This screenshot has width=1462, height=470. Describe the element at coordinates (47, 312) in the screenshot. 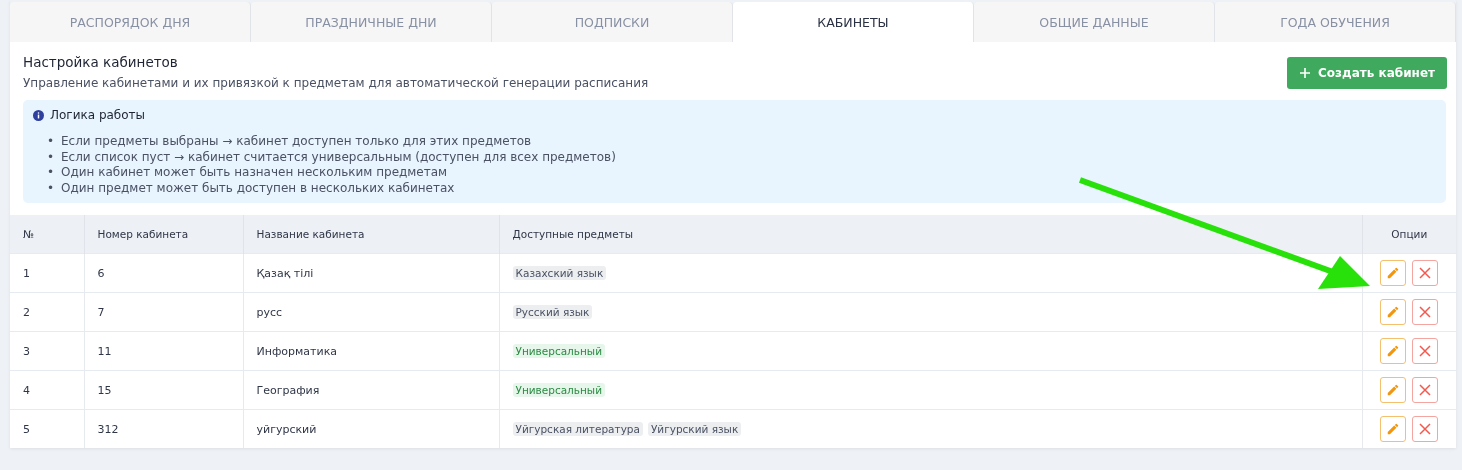

I see `table-cell: 2` at that location.